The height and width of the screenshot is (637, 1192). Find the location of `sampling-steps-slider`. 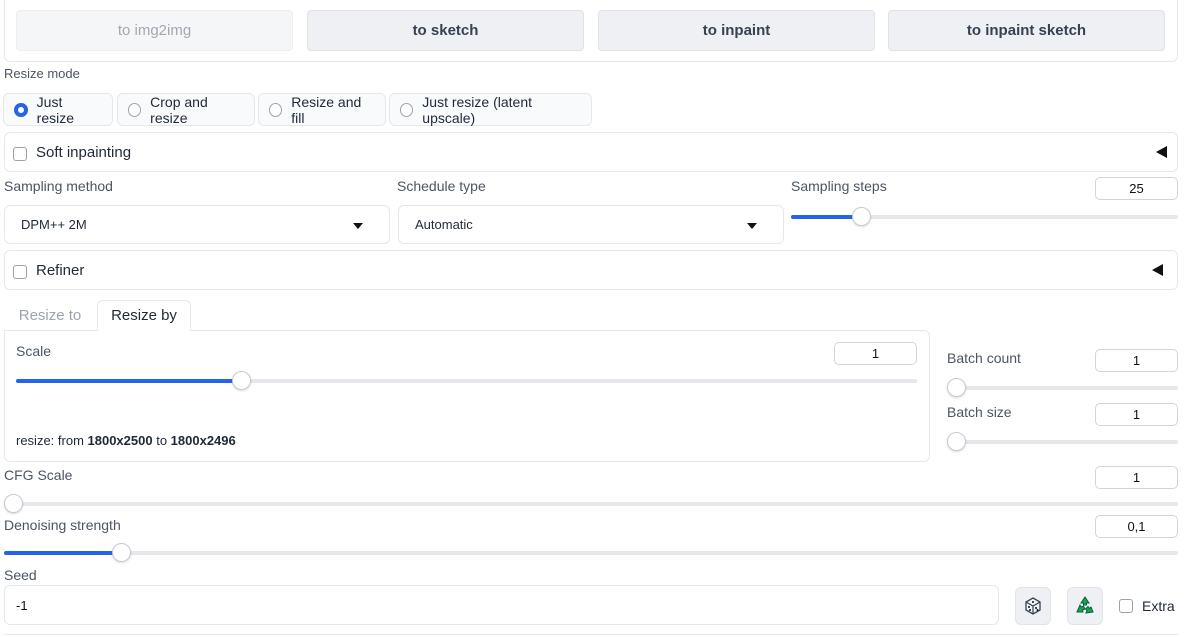

sampling-steps-slider is located at coordinates (984, 216).